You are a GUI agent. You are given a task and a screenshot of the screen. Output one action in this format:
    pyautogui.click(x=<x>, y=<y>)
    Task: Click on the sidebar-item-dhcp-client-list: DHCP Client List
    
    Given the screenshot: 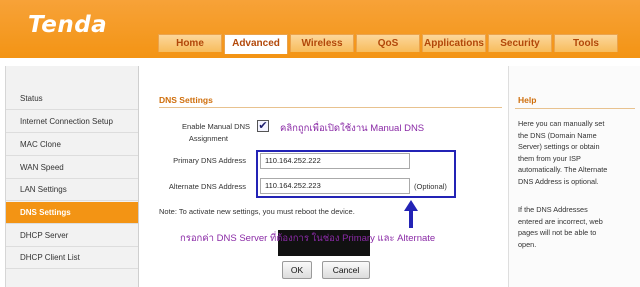 What is the action you would take?
    pyautogui.click(x=72, y=258)
    